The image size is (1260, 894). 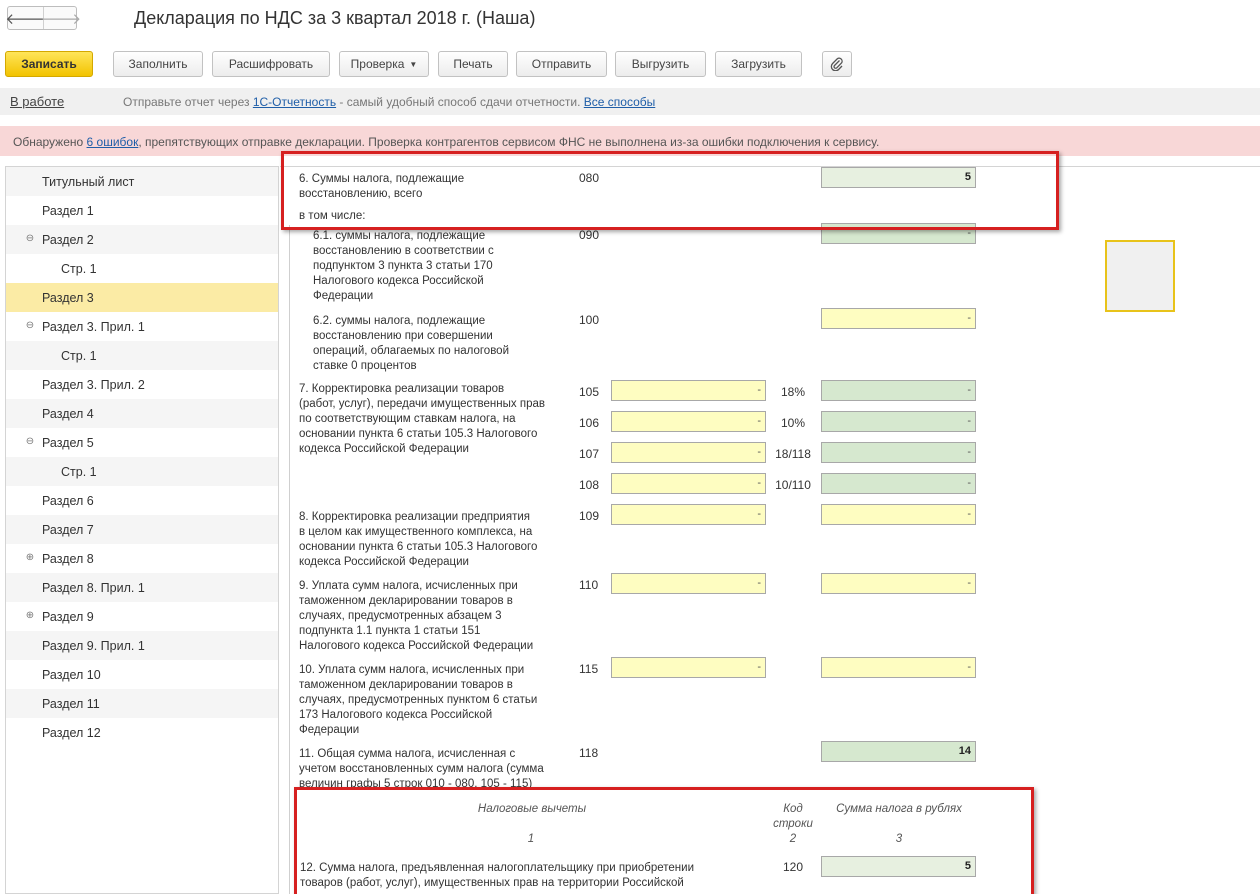 I want to click on sidebar-item-section-5-page-1: Стр. 1, so click(x=142, y=471).